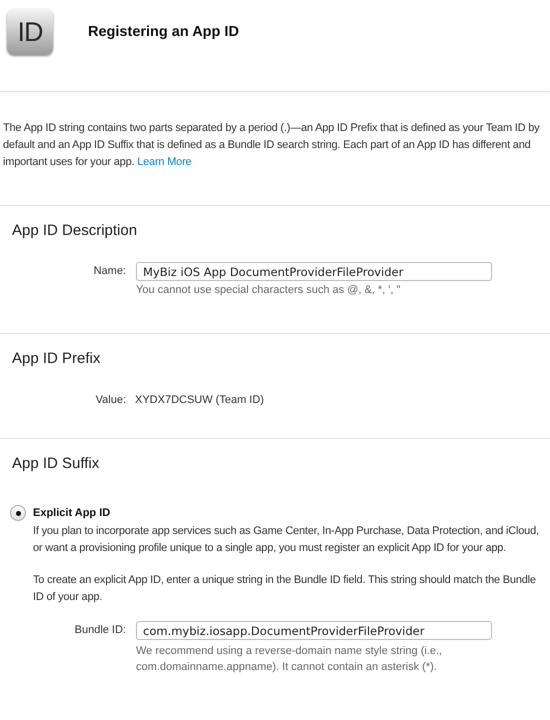 The image size is (550, 720). What do you see at coordinates (286, 540) in the screenshot?
I see `explanation-text: If you plan to incorporate app services such as Game Center, In-App Purchase, Data Protection, and iCloud, or want a provisioning profile unique to a single app, you must register an explicit App ID for your app.` at bounding box center [286, 540].